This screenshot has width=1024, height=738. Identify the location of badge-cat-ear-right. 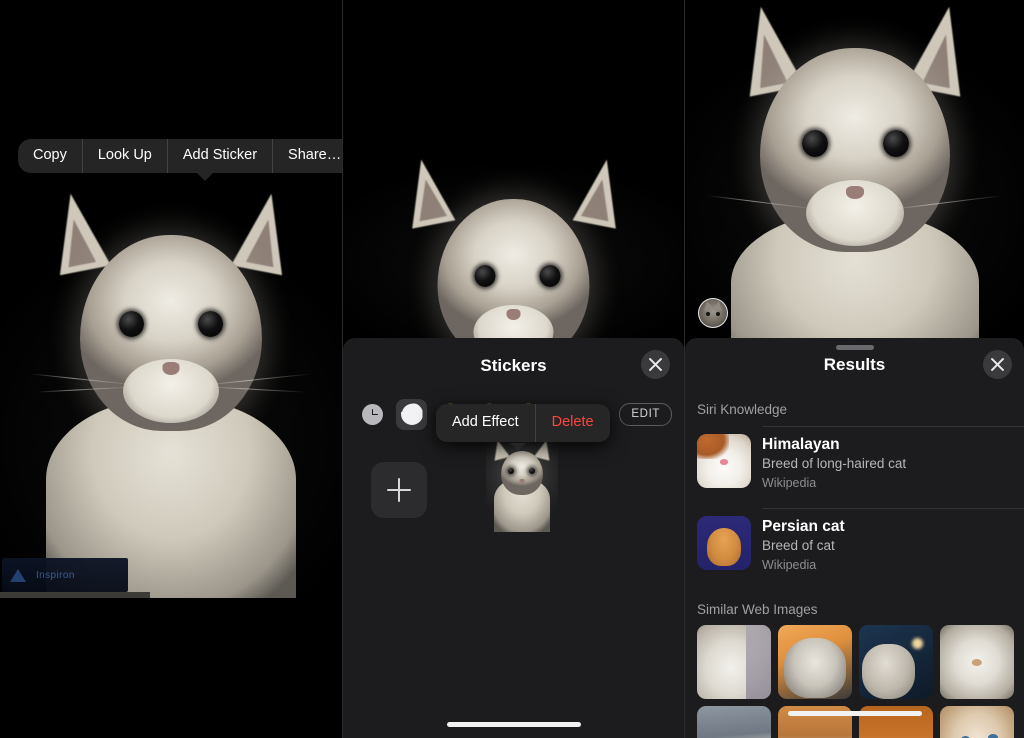
(718, 305).